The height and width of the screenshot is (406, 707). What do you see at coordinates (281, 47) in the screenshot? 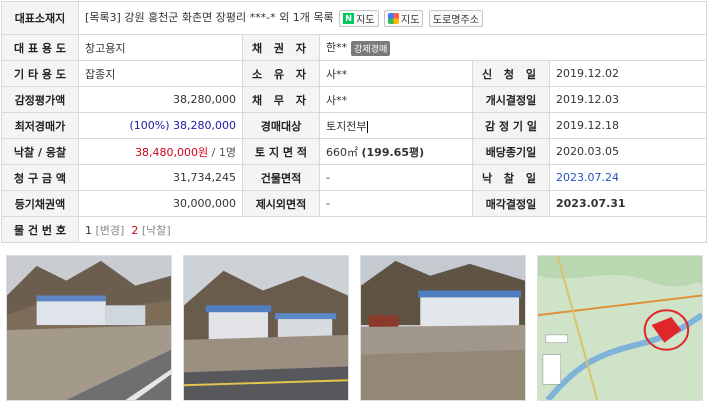
I see `creditor-label: 채 권 자` at bounding box center [281, 47].